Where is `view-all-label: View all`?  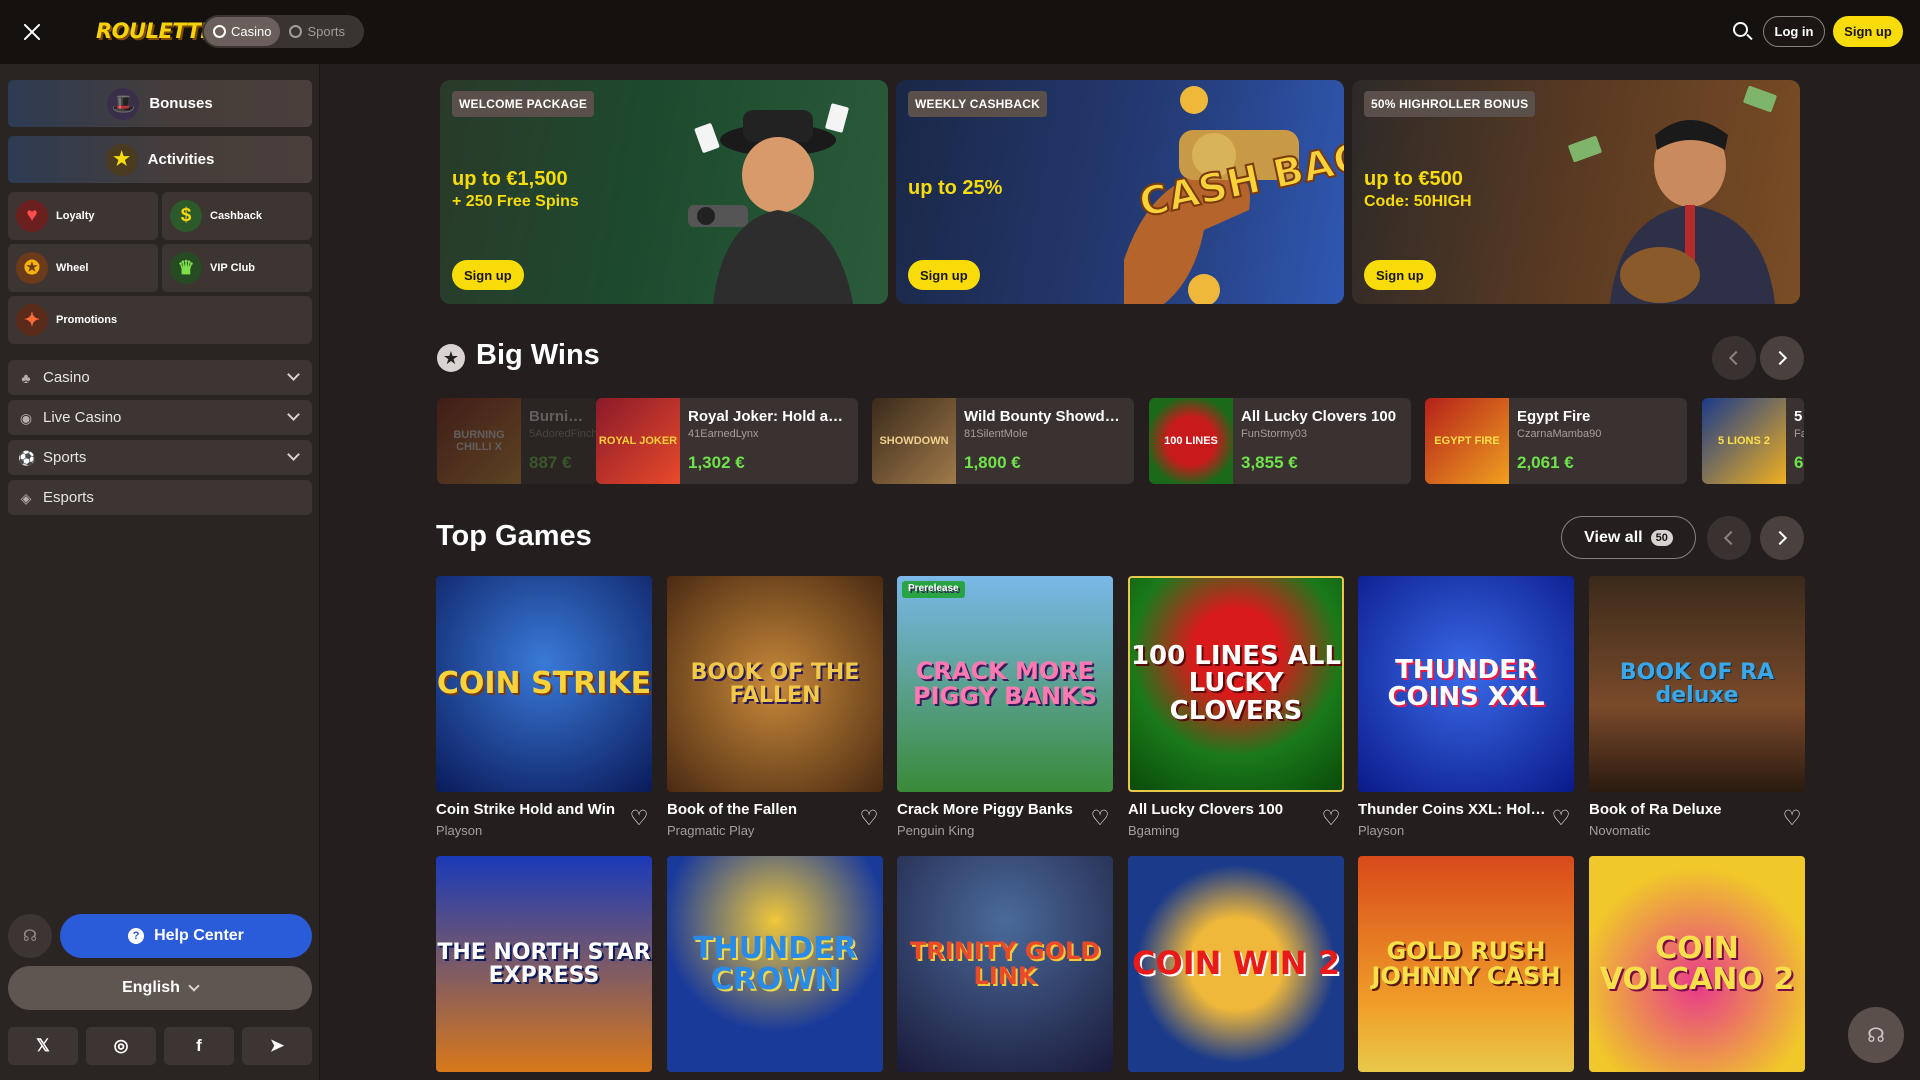 view-all-label: View all is located at coordinates (1613, 537).